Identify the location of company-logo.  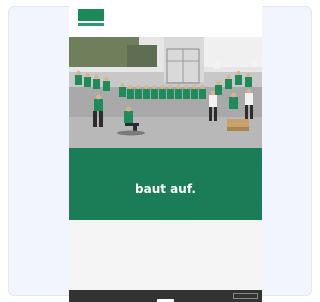
(92, 21).